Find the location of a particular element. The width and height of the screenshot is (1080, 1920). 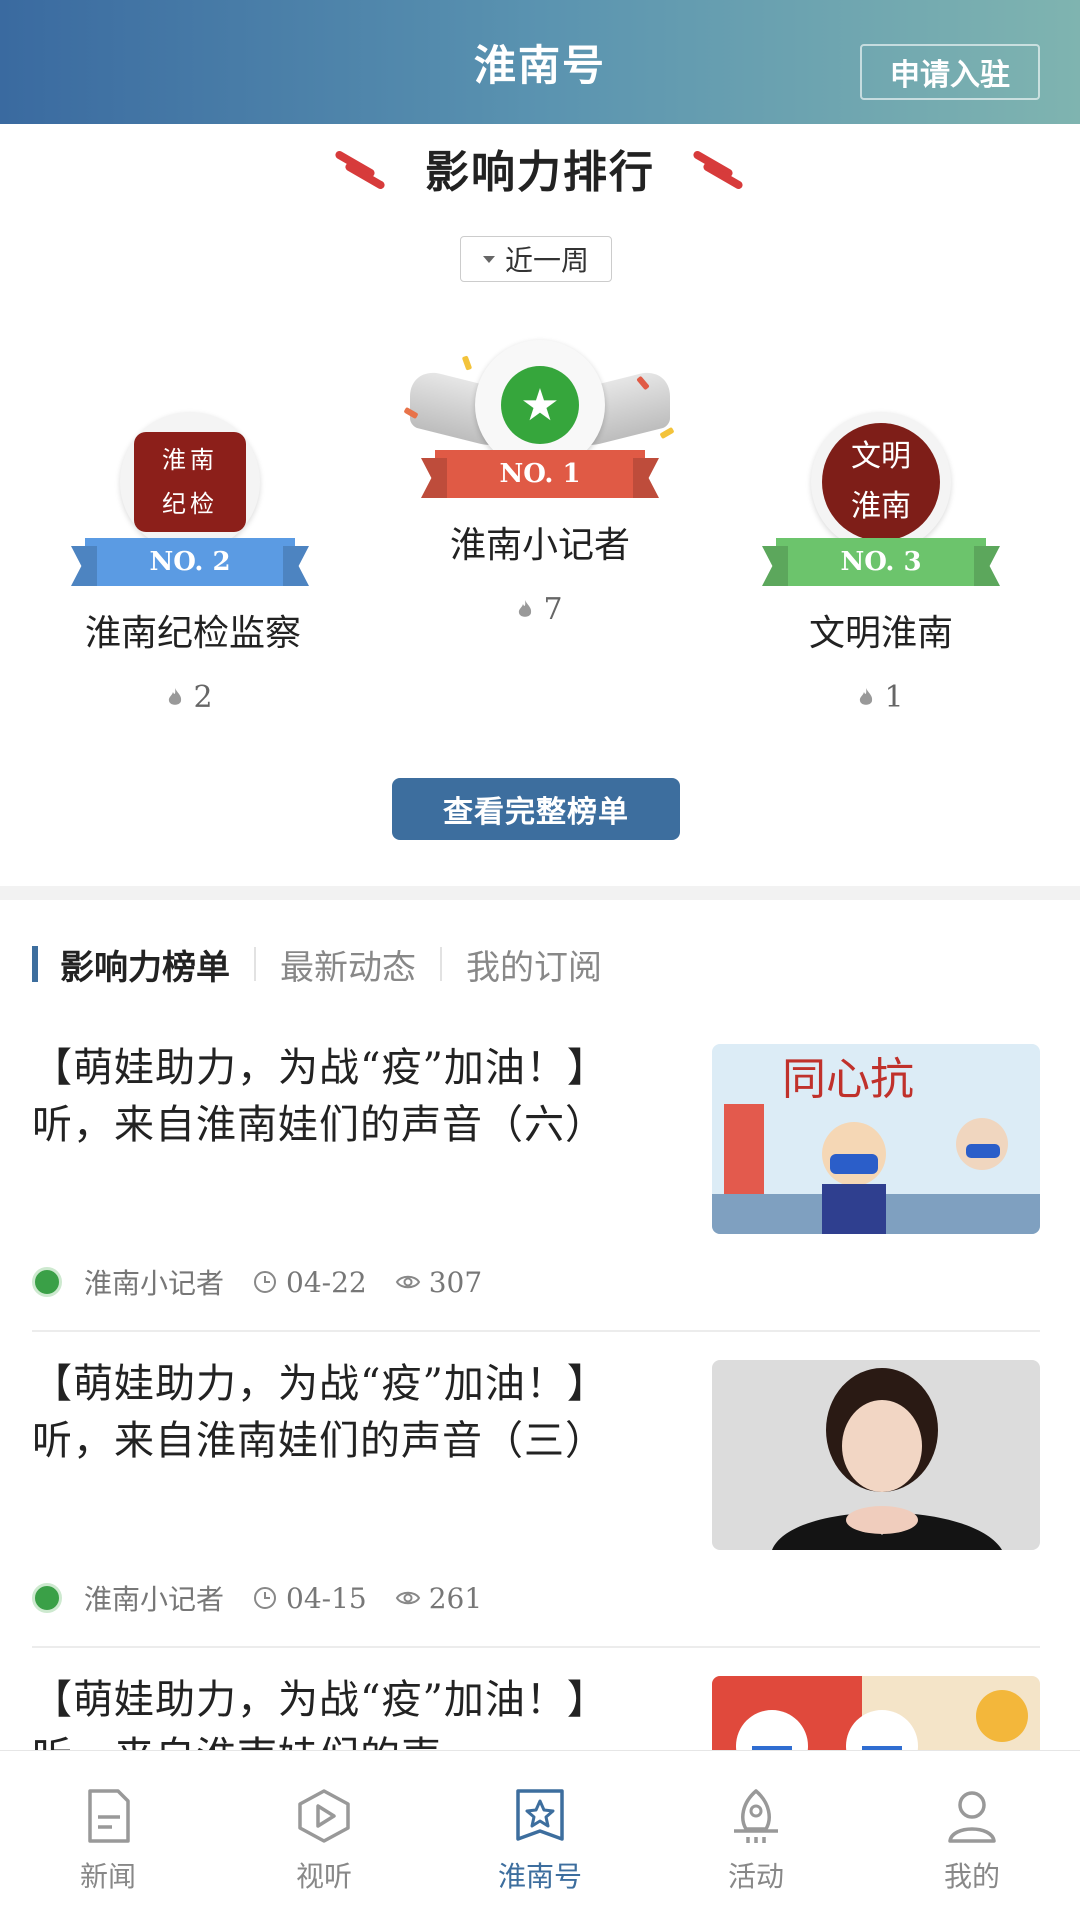

rank-card-3: 文明 淮南 NO. 3 文明淮南 1 is located at coordinates (881, 563).